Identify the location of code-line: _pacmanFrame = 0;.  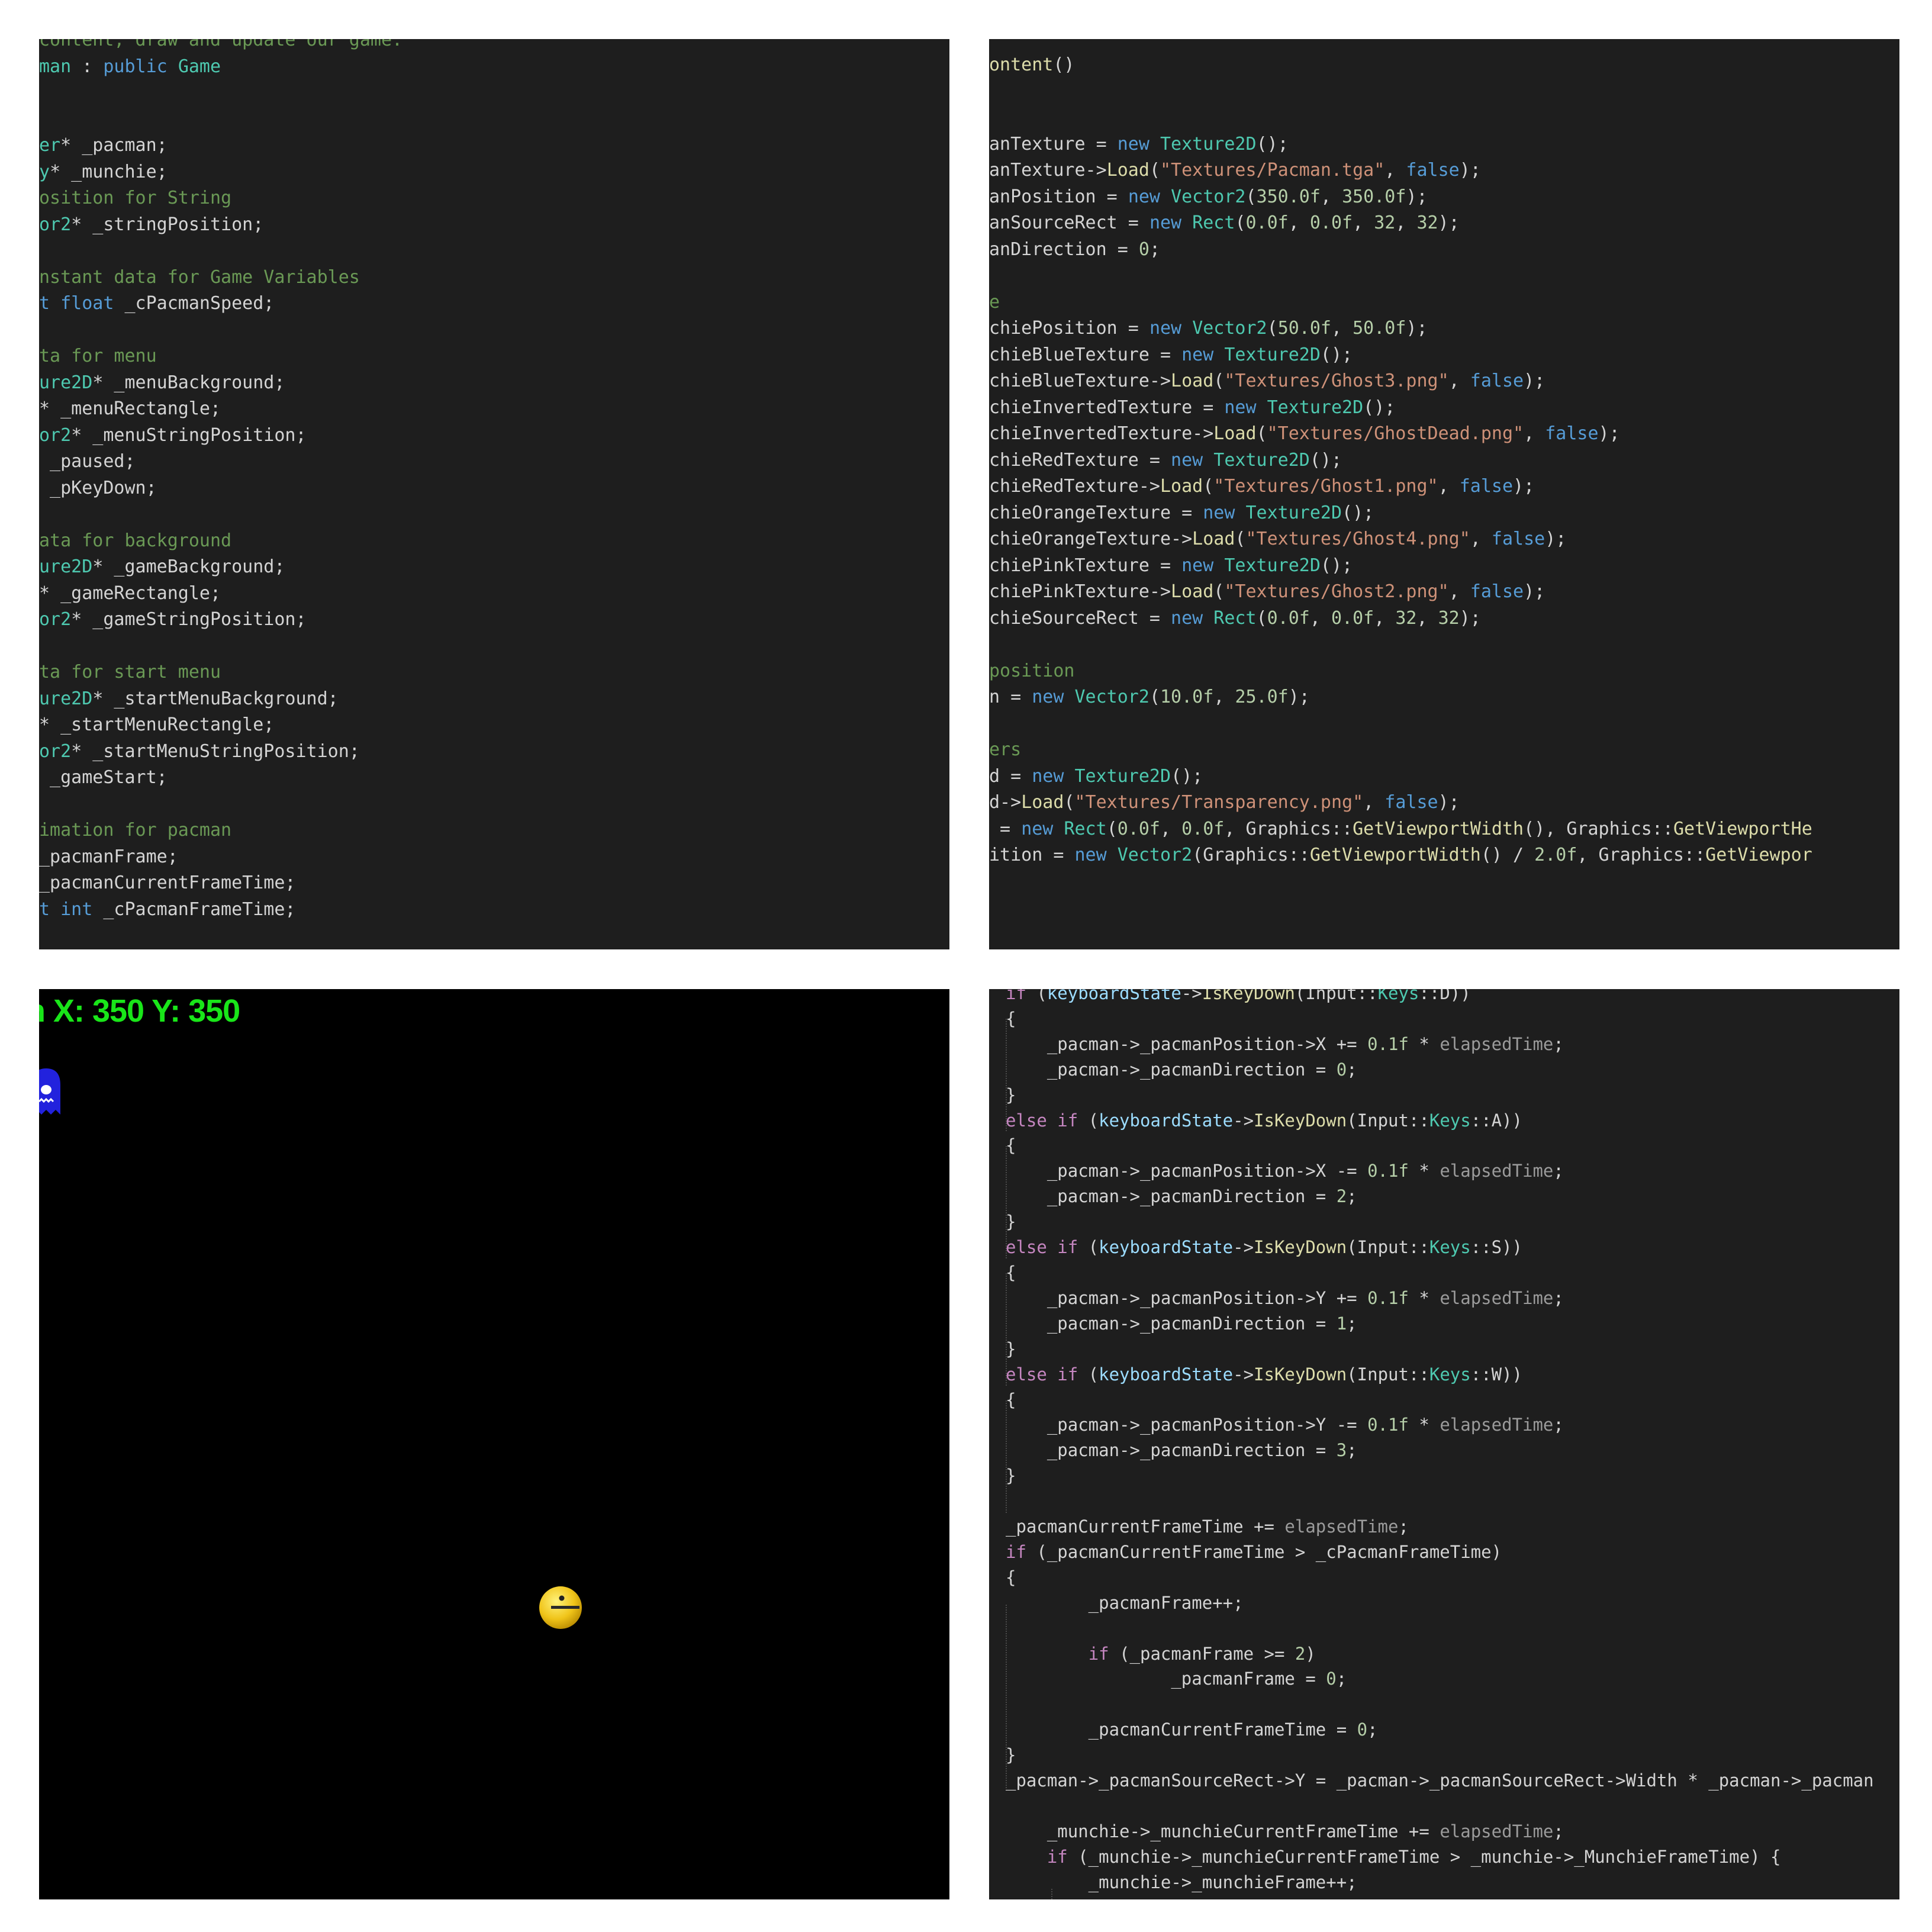
(1452, 1679).